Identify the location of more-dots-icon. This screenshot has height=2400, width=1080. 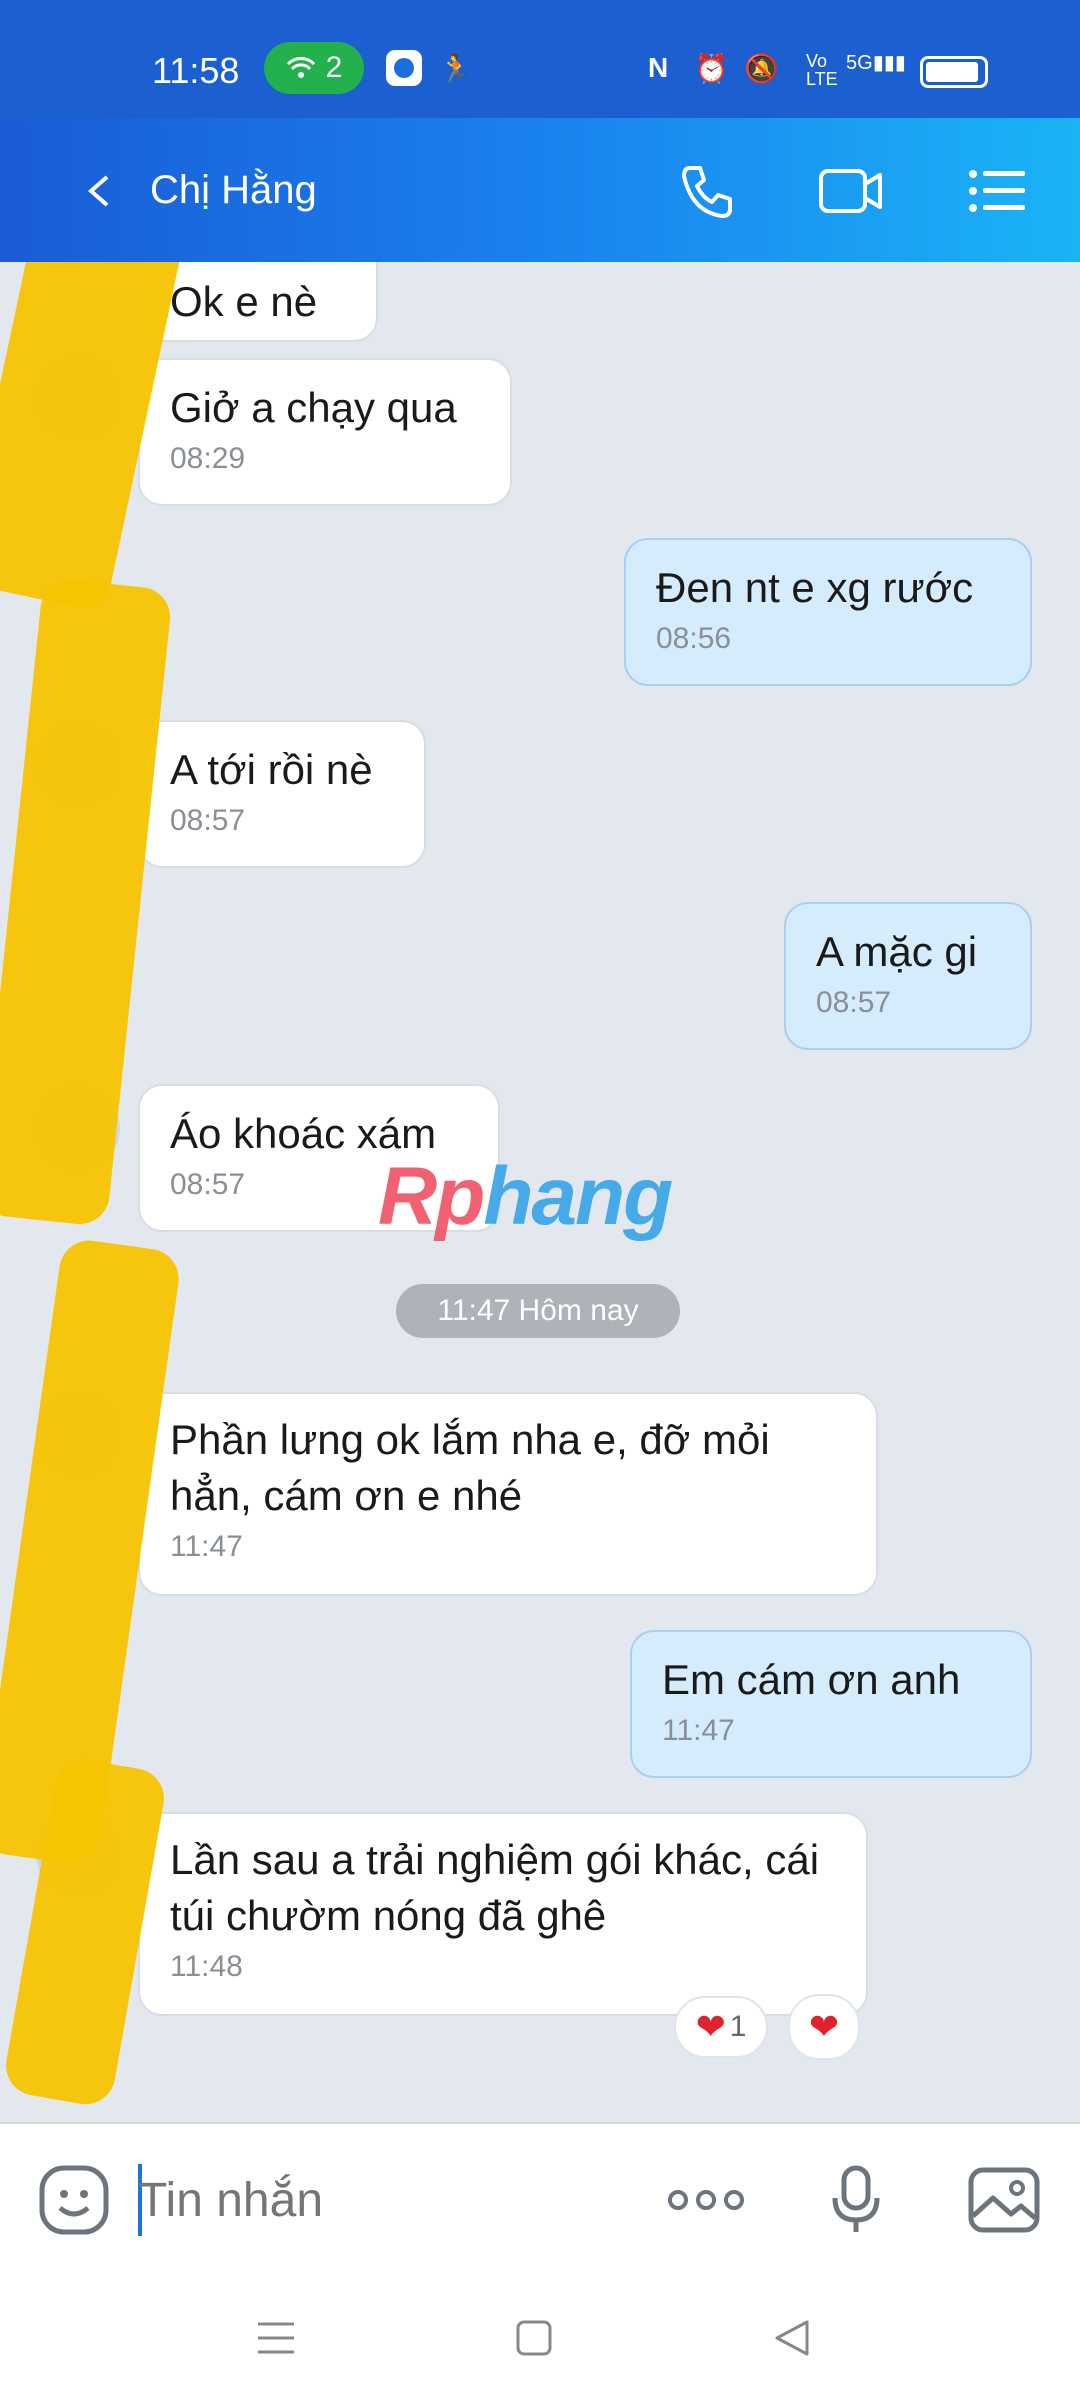
(706, 2200).